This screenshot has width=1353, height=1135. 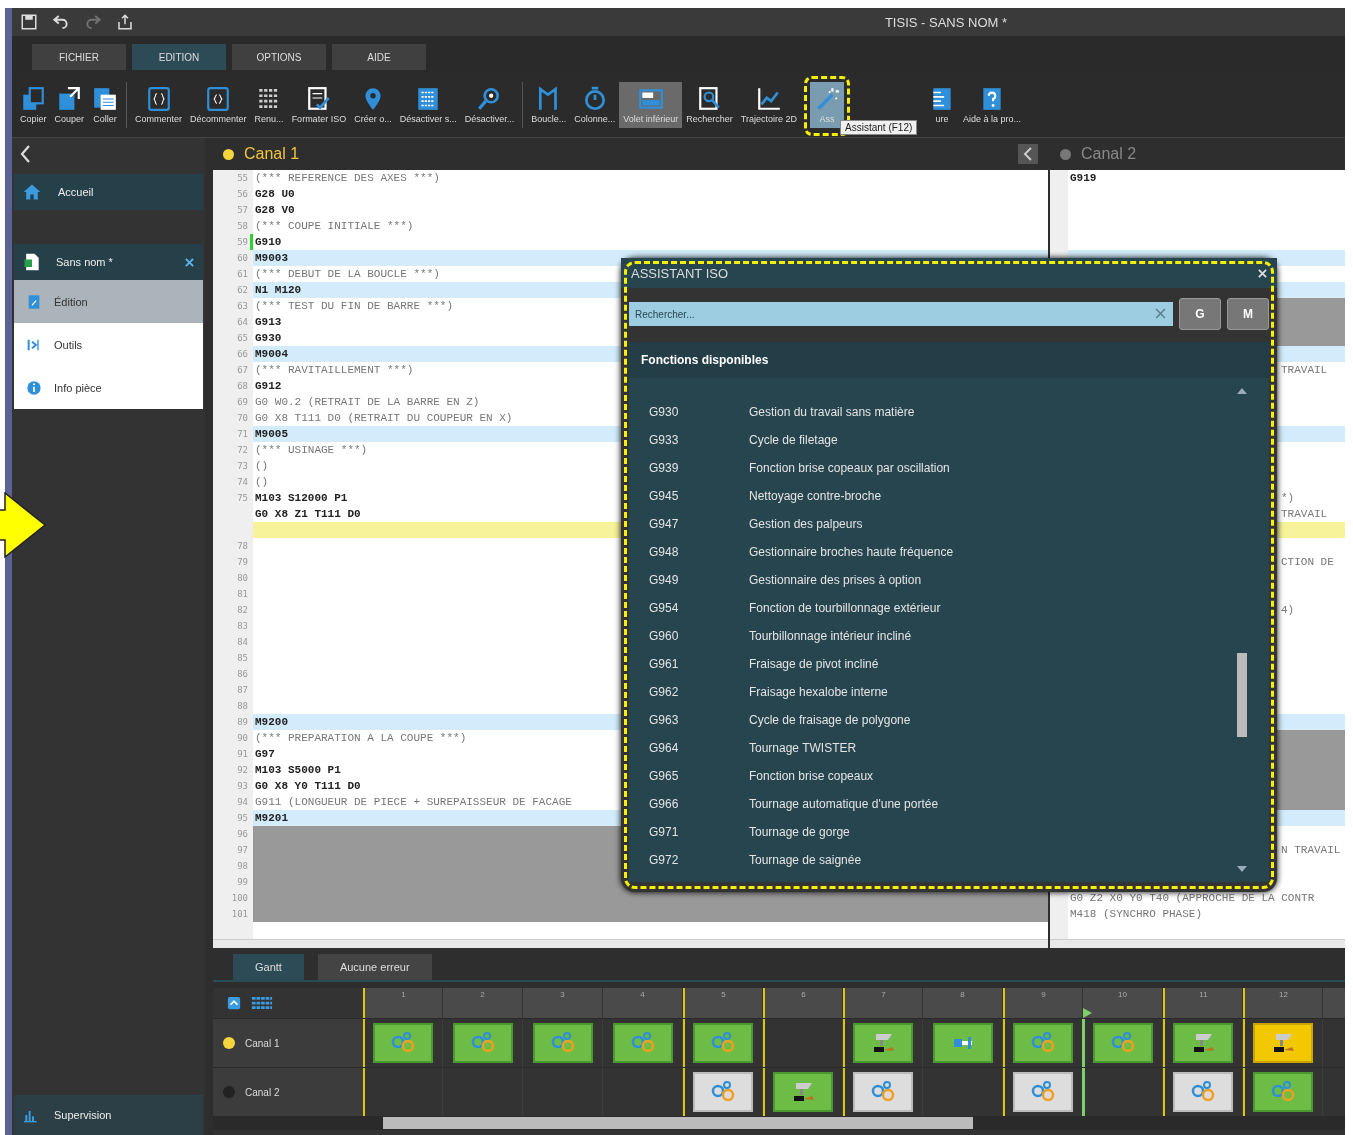 What do you see at coordinates (483, 1003) in the screenshot?
I see `column-number: 2` at bounding box center [483, 1003].